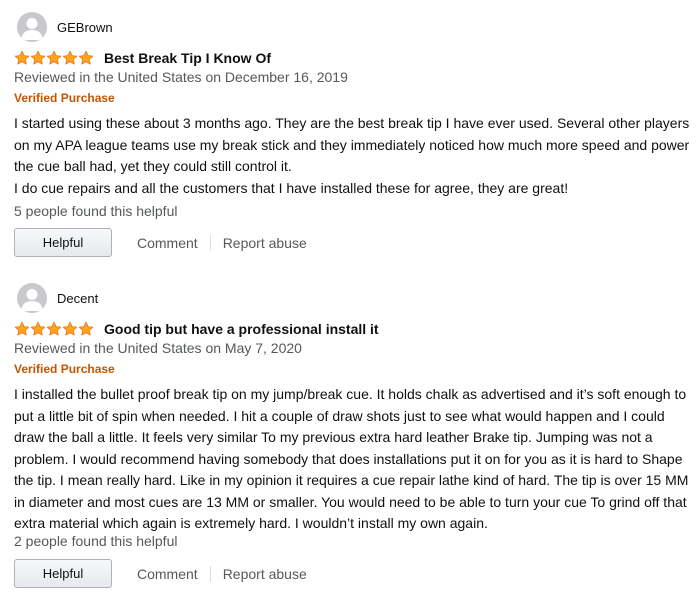  I want to click on review-title-row: Best Break Tip I Know Of, so click(142, 58).